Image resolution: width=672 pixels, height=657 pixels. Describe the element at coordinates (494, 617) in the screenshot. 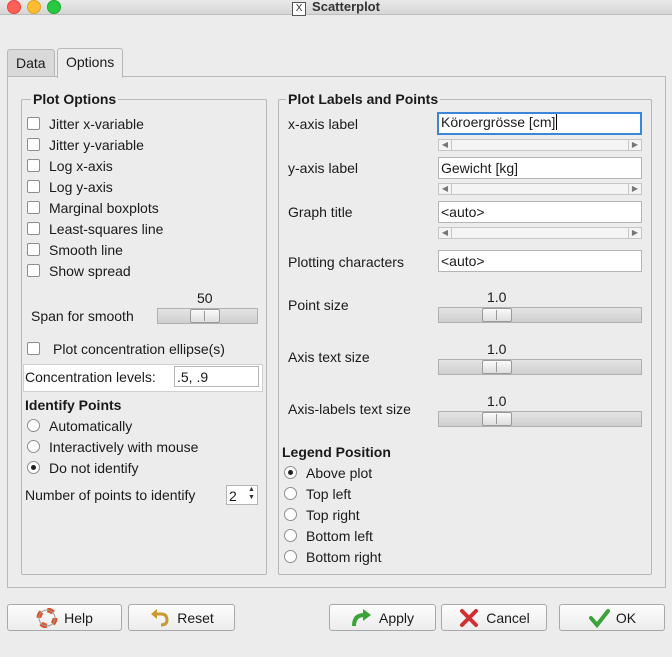

I see `cancel-button: Cancel` at that location.